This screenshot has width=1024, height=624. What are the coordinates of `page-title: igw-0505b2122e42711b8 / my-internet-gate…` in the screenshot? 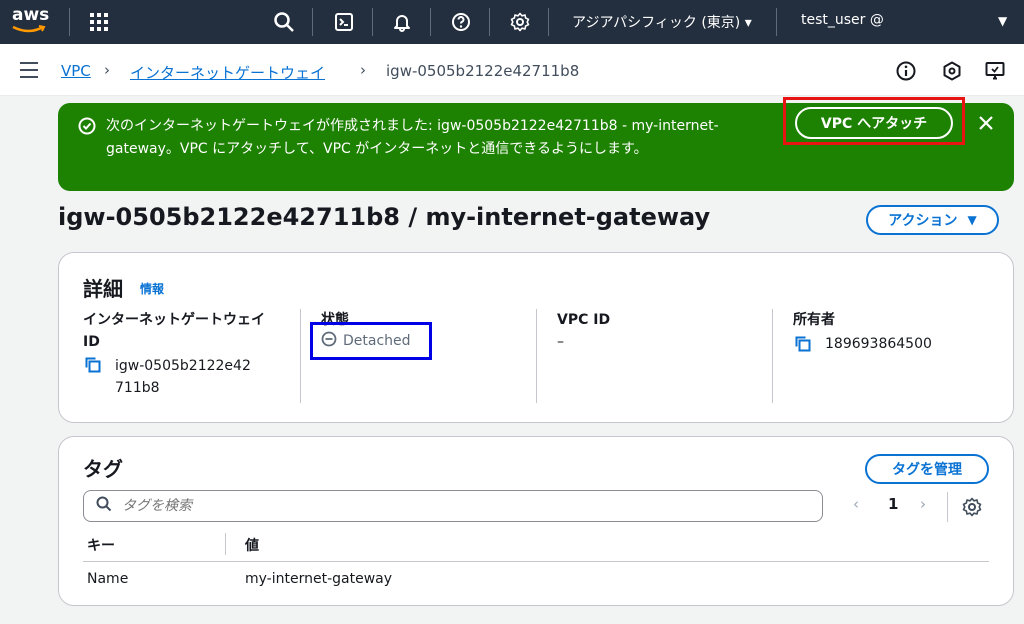 It's located at (384, 217).